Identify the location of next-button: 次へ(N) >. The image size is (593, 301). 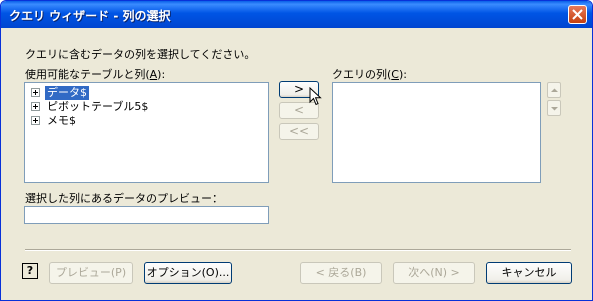
(434, 273).